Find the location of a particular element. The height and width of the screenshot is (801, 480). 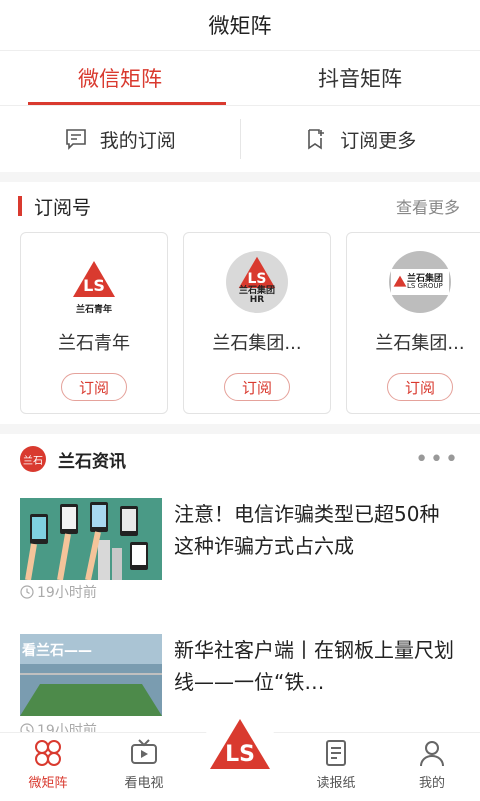

nav-label: 读报纸 is located at coordinates (335, 781).